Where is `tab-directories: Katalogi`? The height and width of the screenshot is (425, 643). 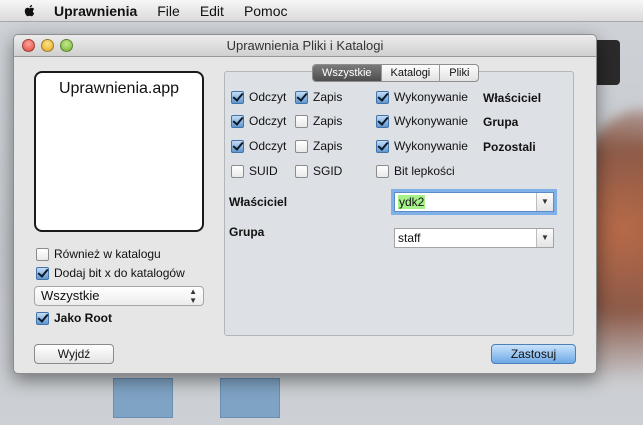 tab-directories: Katalogi is located at coordinates (410, 73).